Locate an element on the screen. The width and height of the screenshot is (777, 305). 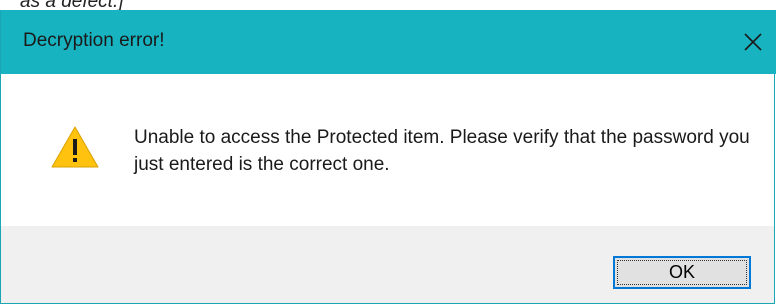
close-button is located at coordinates (753, 42).